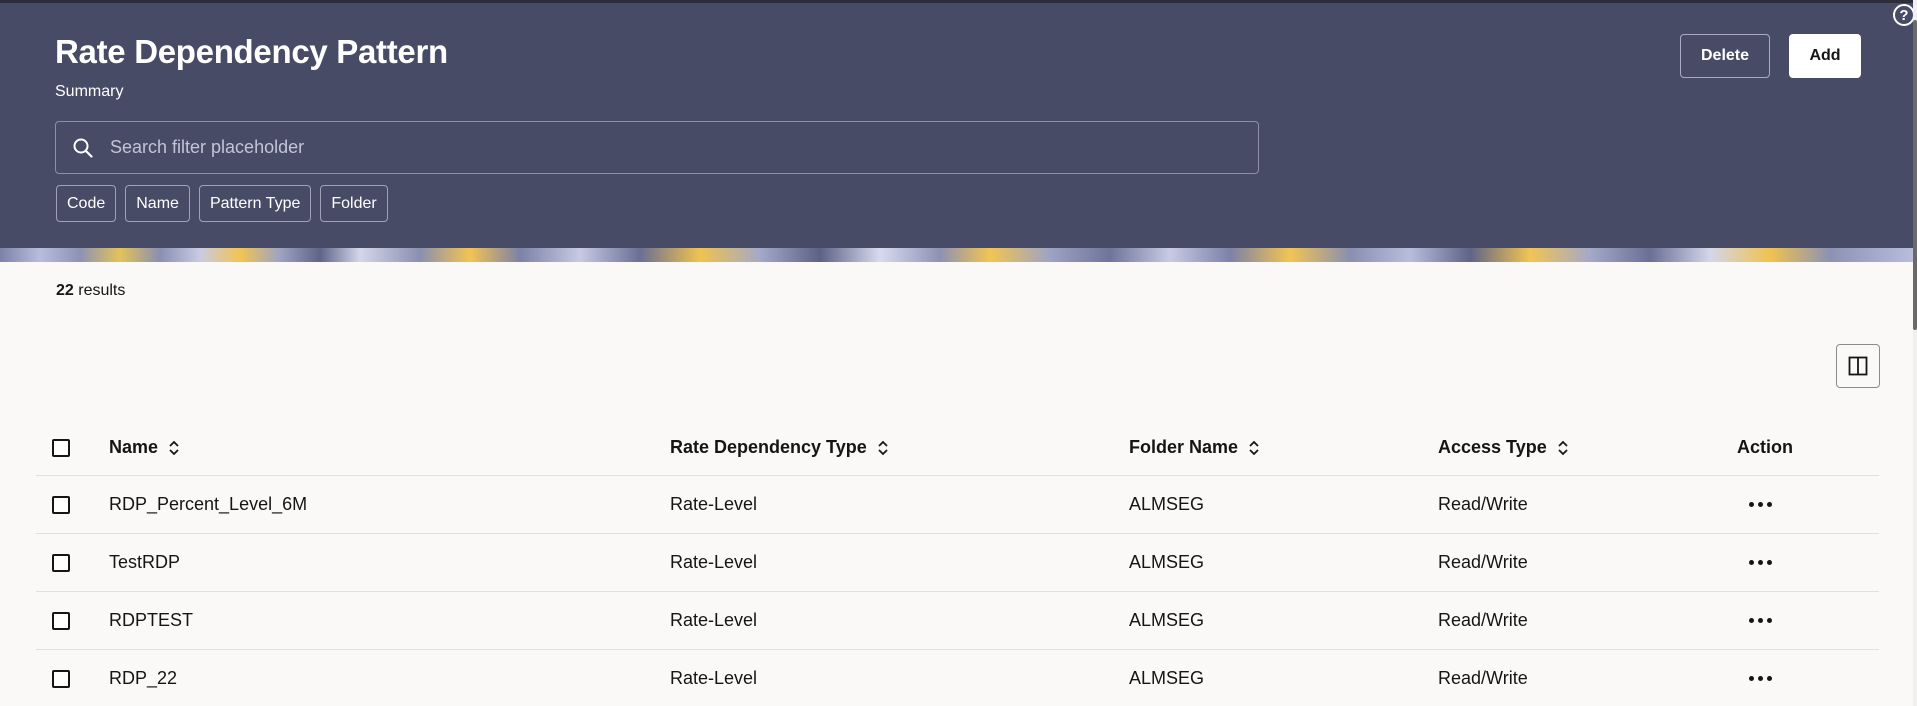 The height and width of the screenshot is (706, 1917). Describe the element at coordinates (1915, 175) in the screenshot. I see `scrollbar-thumb` at that location.